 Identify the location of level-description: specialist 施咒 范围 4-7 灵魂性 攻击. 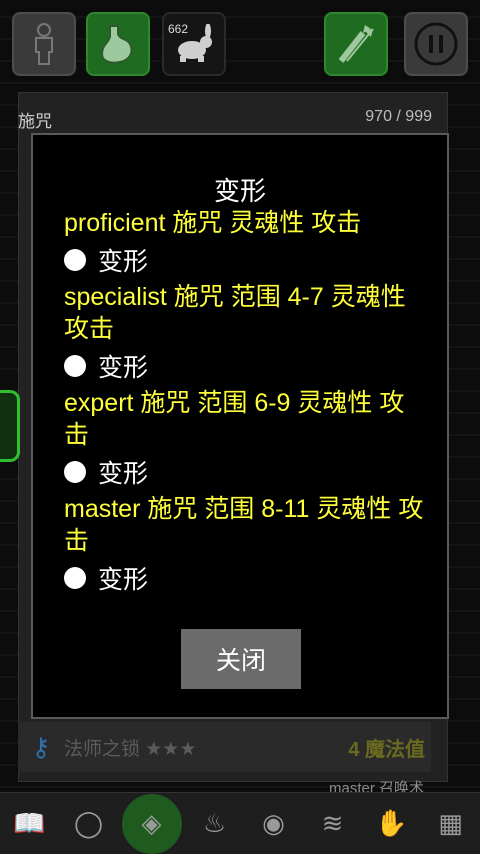
(235, 313).